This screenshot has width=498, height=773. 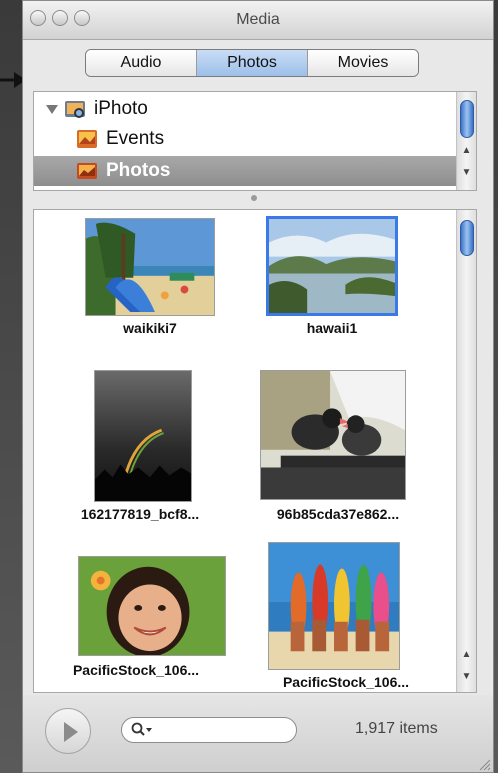 What do you see at coordinates (52, 109) in the screenshot?
I see `disclosure-triangle-icon` at bounding box center [52, 109].